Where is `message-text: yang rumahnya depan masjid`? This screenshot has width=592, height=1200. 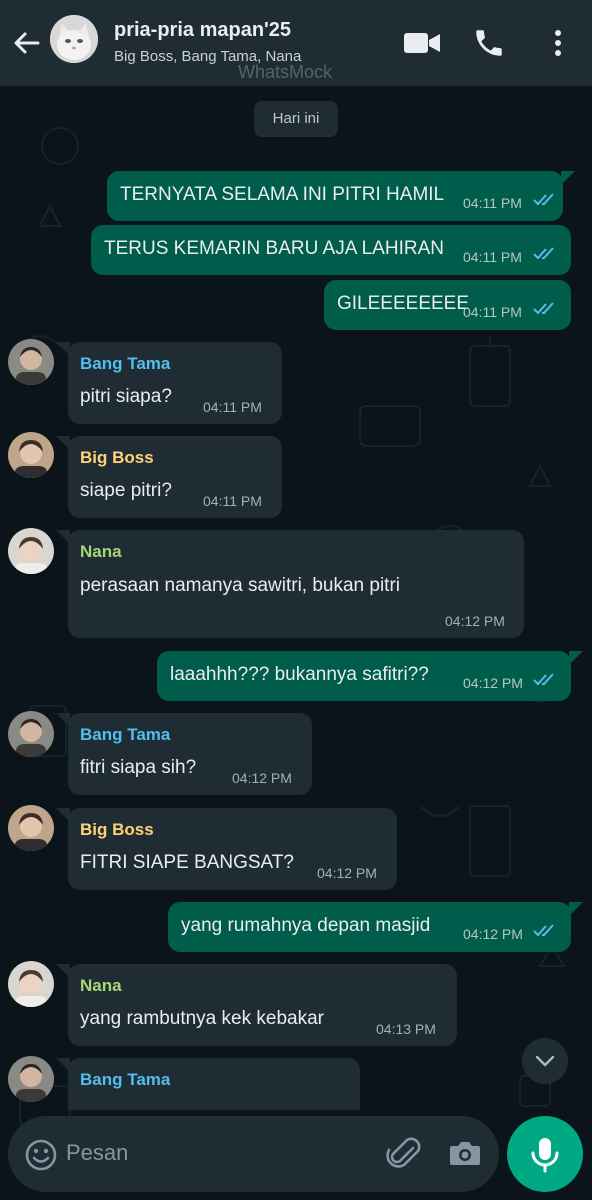
message-text: yang rumahnya depan masjid is located at coordinates (306, 925).